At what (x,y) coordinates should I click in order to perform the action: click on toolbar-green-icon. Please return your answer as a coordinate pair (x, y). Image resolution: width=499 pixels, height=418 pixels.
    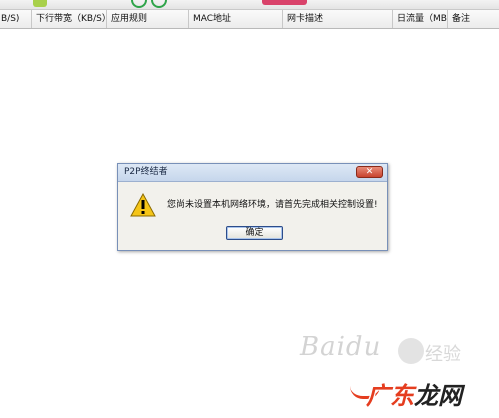
    Looking at the image, I should click on (40, 3).